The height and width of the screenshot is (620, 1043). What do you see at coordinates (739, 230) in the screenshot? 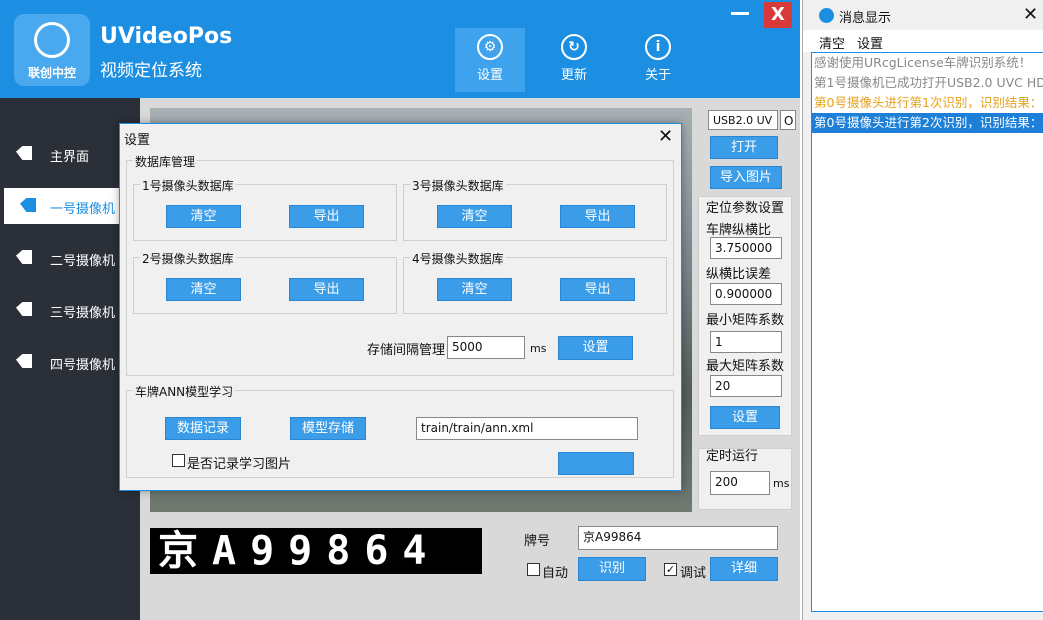
I see `aspect-label: 车牌纵横比` at bounding box center [739, 230].